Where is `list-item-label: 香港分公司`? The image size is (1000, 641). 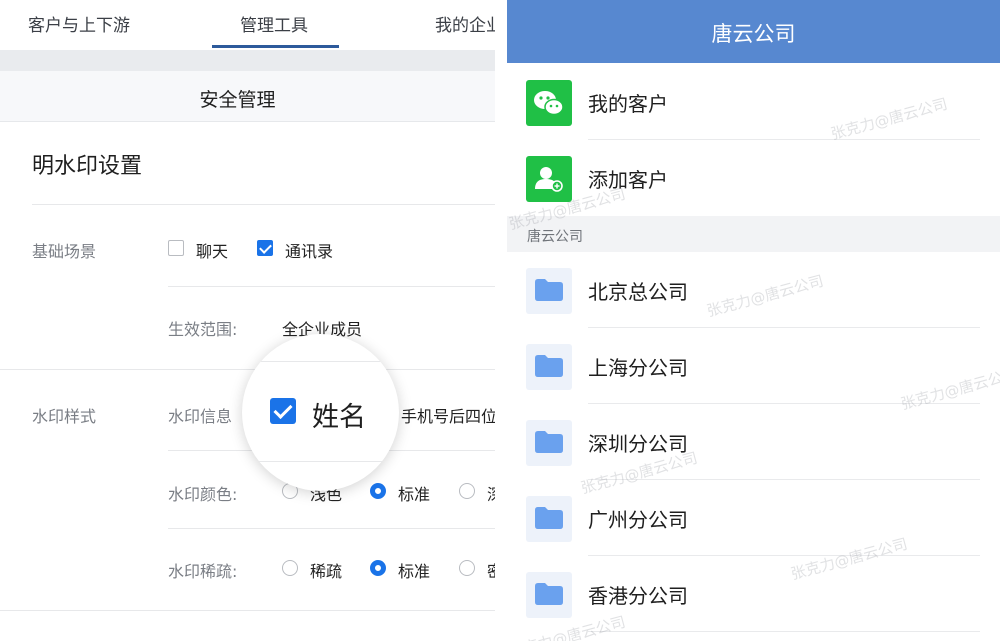 list-item-label: 香港分公司 is located at coordinates (638, 596).